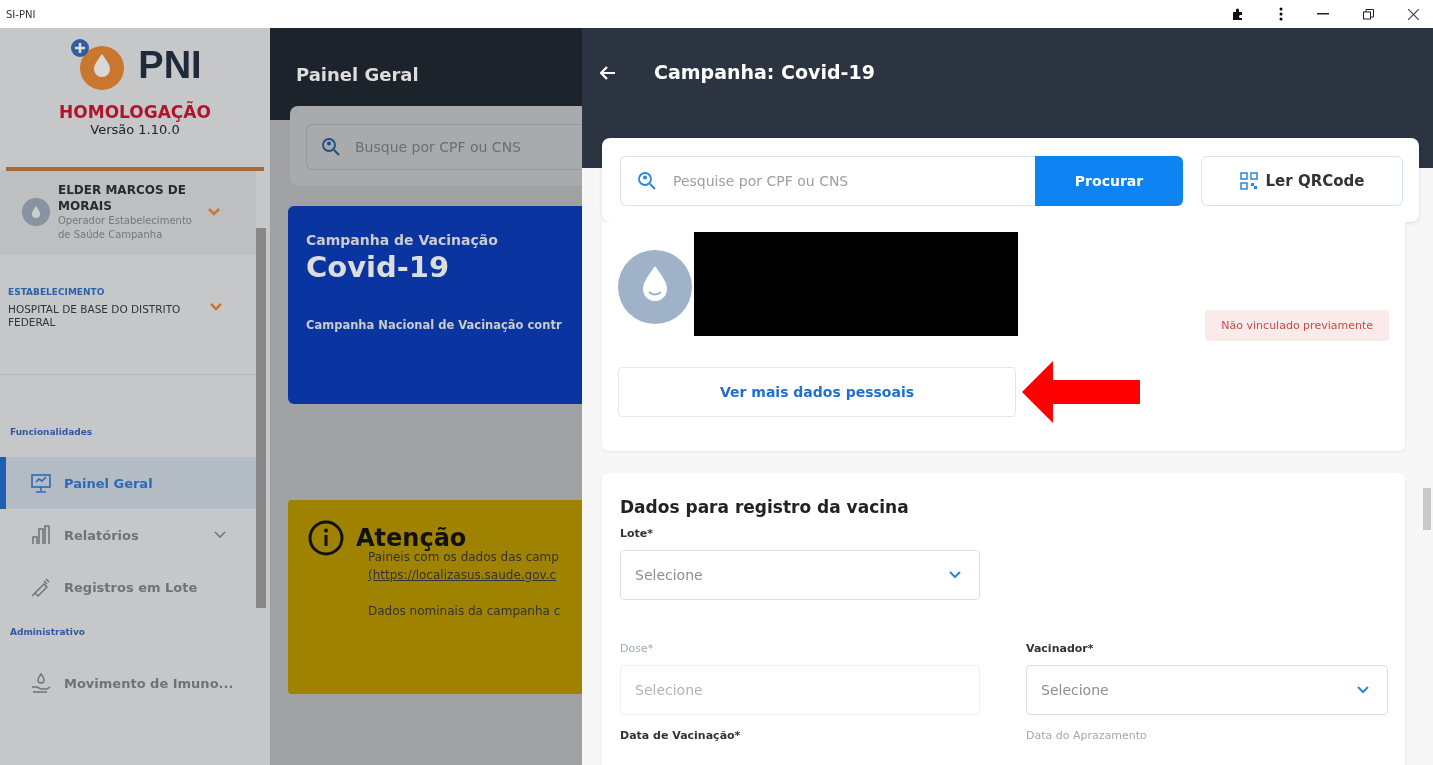 This screenshot has height=765, width=1433. Describe the element at coordinates (827, 181) in the screenshot. I see `search-field: Pesquise por CPF ou CNS` at that location.